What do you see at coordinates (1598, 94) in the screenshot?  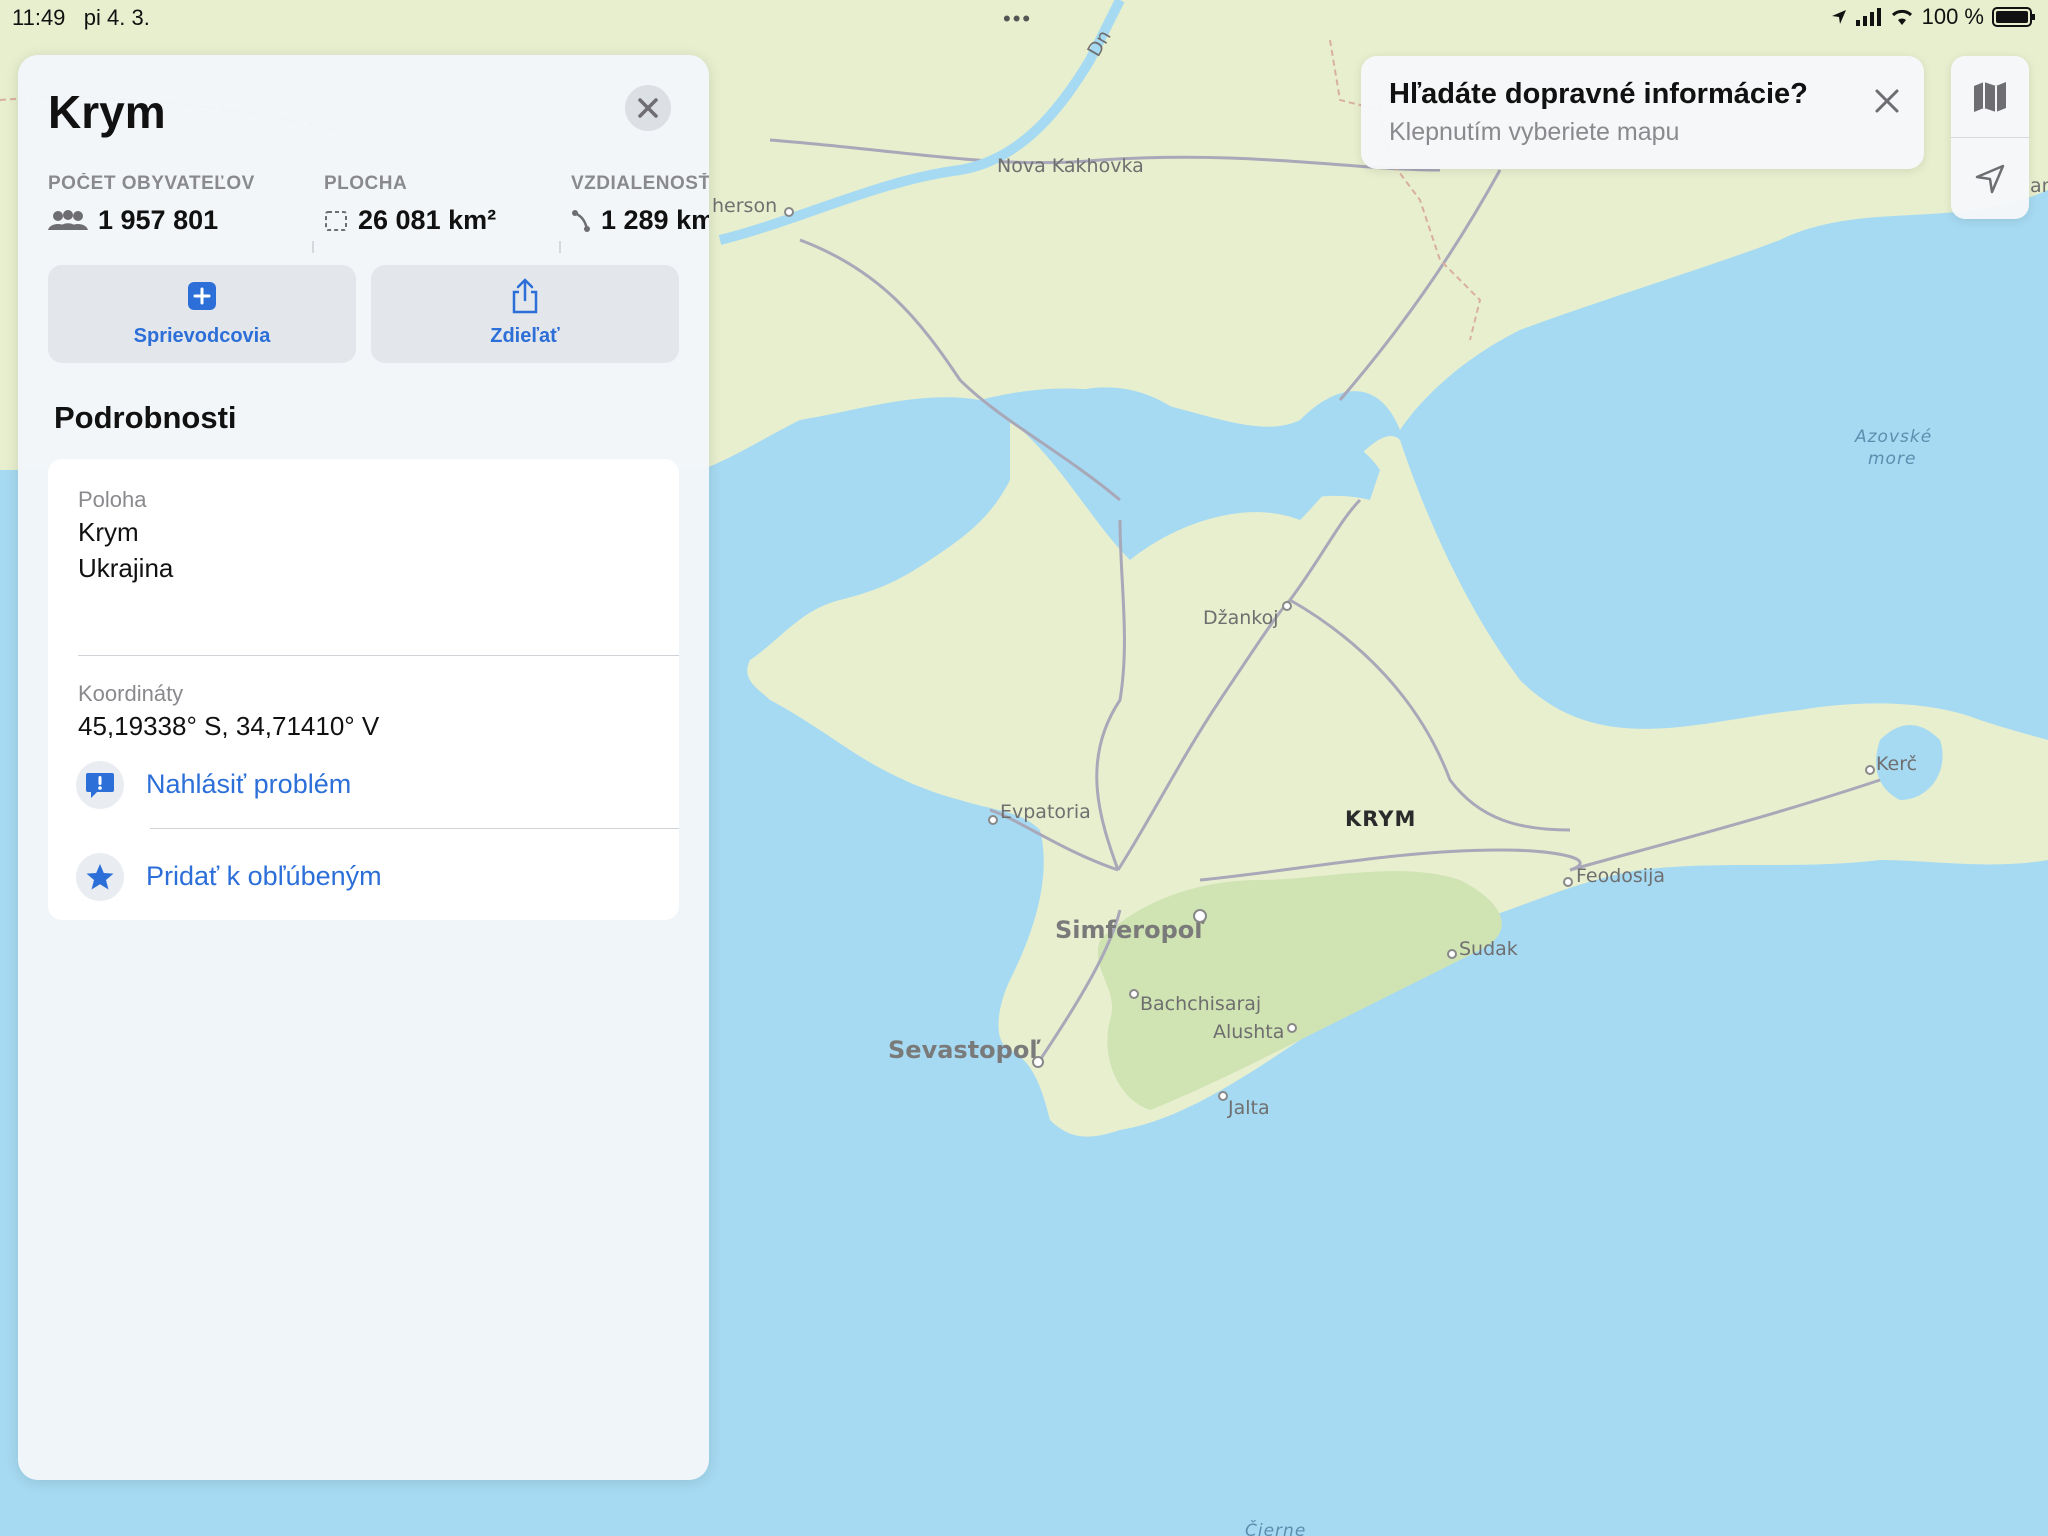 I see `banner-title: Hľadáte dopravné informácie?` at bounding box center [1598, 94].